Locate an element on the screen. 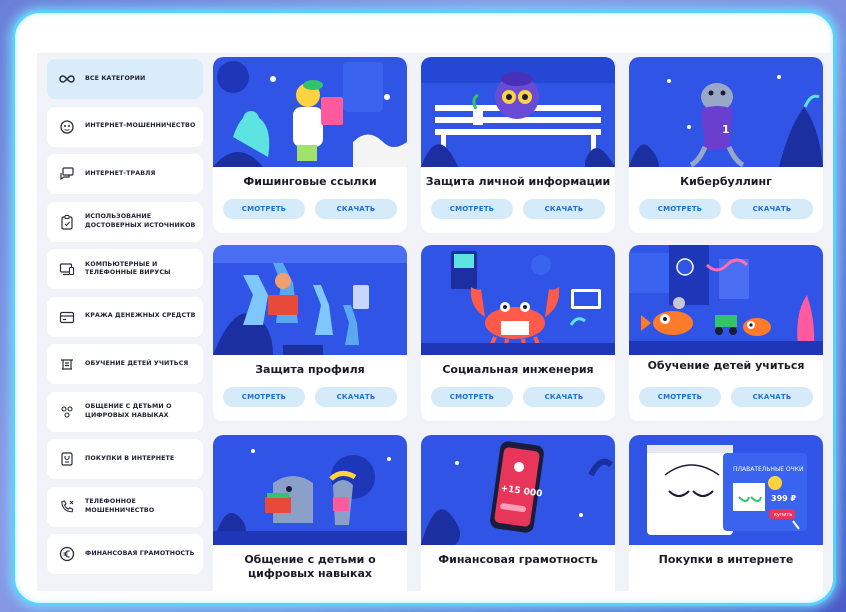  sidebar-item-viruses: КОМПЬЮТЕРНЫЕ И ТЕЛЕФОННЫЕ ВИРУСЫ is located at coordinates (125, 269).